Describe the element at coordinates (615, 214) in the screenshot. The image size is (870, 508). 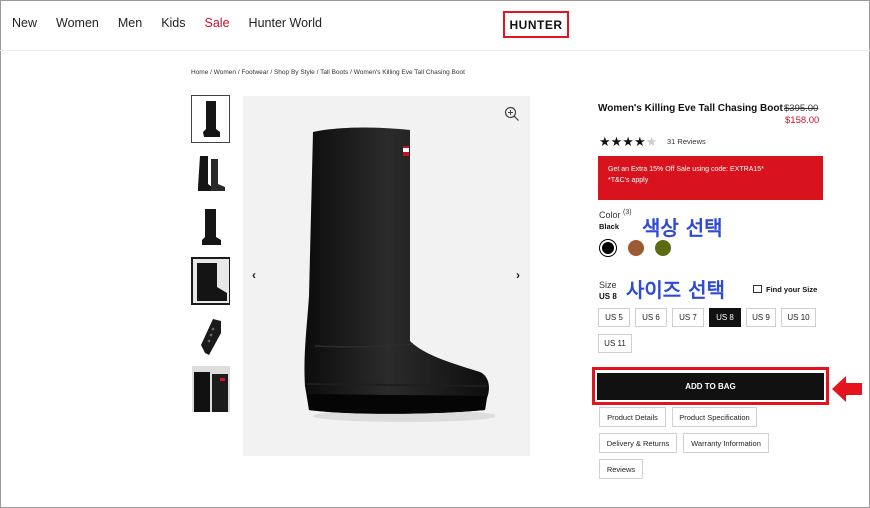
I see `color-label: Color (3)` at that location.